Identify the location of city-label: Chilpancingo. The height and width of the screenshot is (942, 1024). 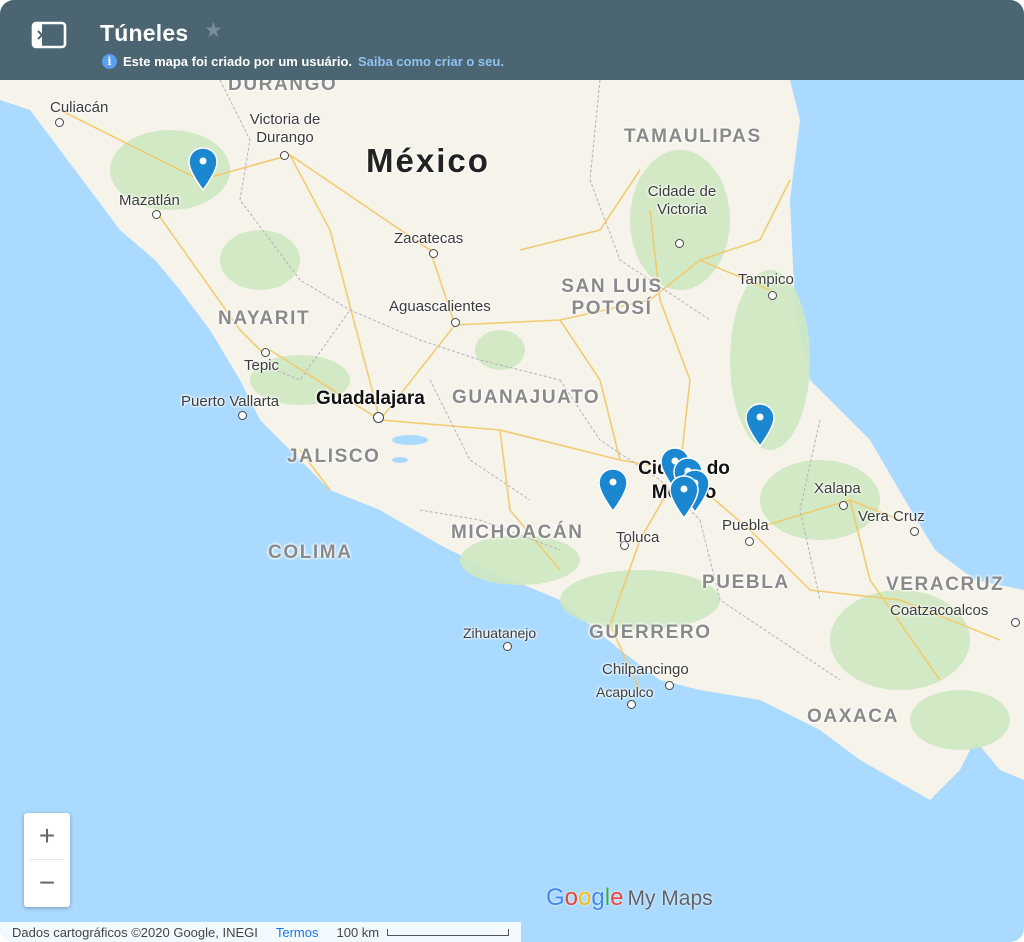
(645, 669).